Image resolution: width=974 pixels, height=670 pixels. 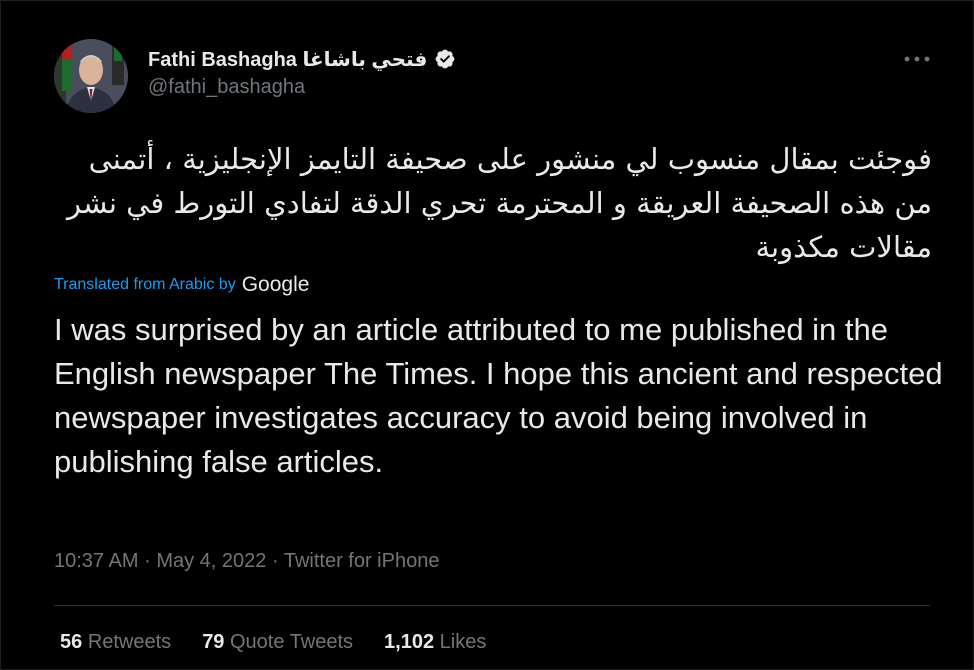 What do you see at coordinates (463, 642) in the screenshot?
I see `likes-label: Likes` at bounding box center [463, 642].